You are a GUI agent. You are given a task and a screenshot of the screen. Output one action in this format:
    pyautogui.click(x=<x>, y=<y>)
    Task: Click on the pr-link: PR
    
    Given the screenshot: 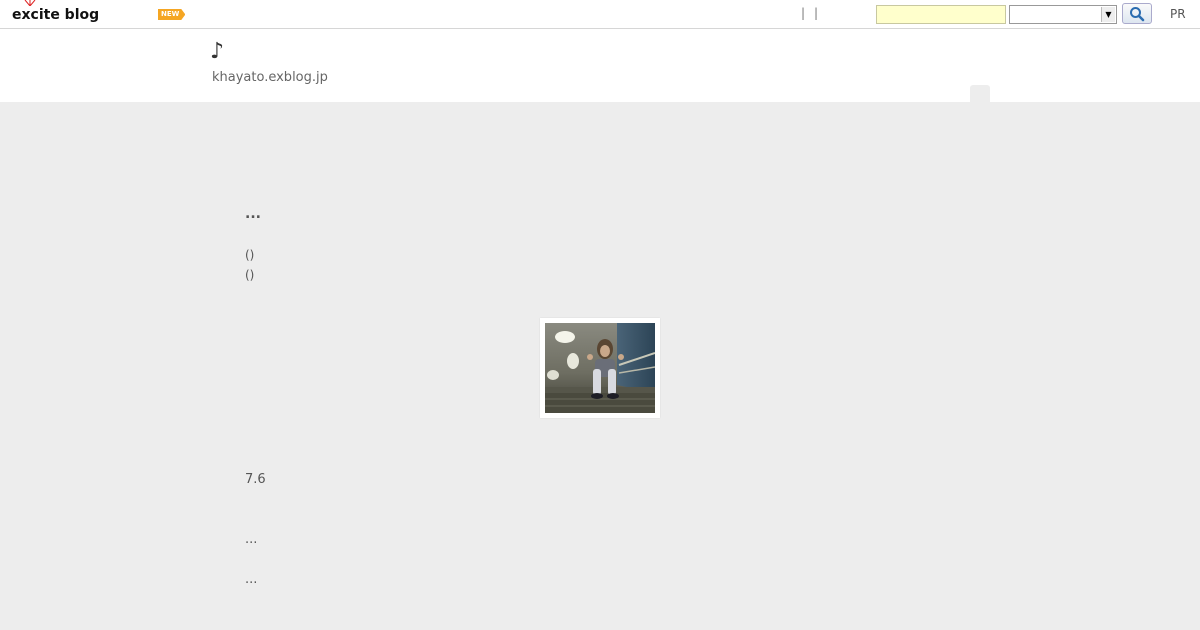 What is the action you would take?
    pyautogui.click(x=1178, y=14)
    